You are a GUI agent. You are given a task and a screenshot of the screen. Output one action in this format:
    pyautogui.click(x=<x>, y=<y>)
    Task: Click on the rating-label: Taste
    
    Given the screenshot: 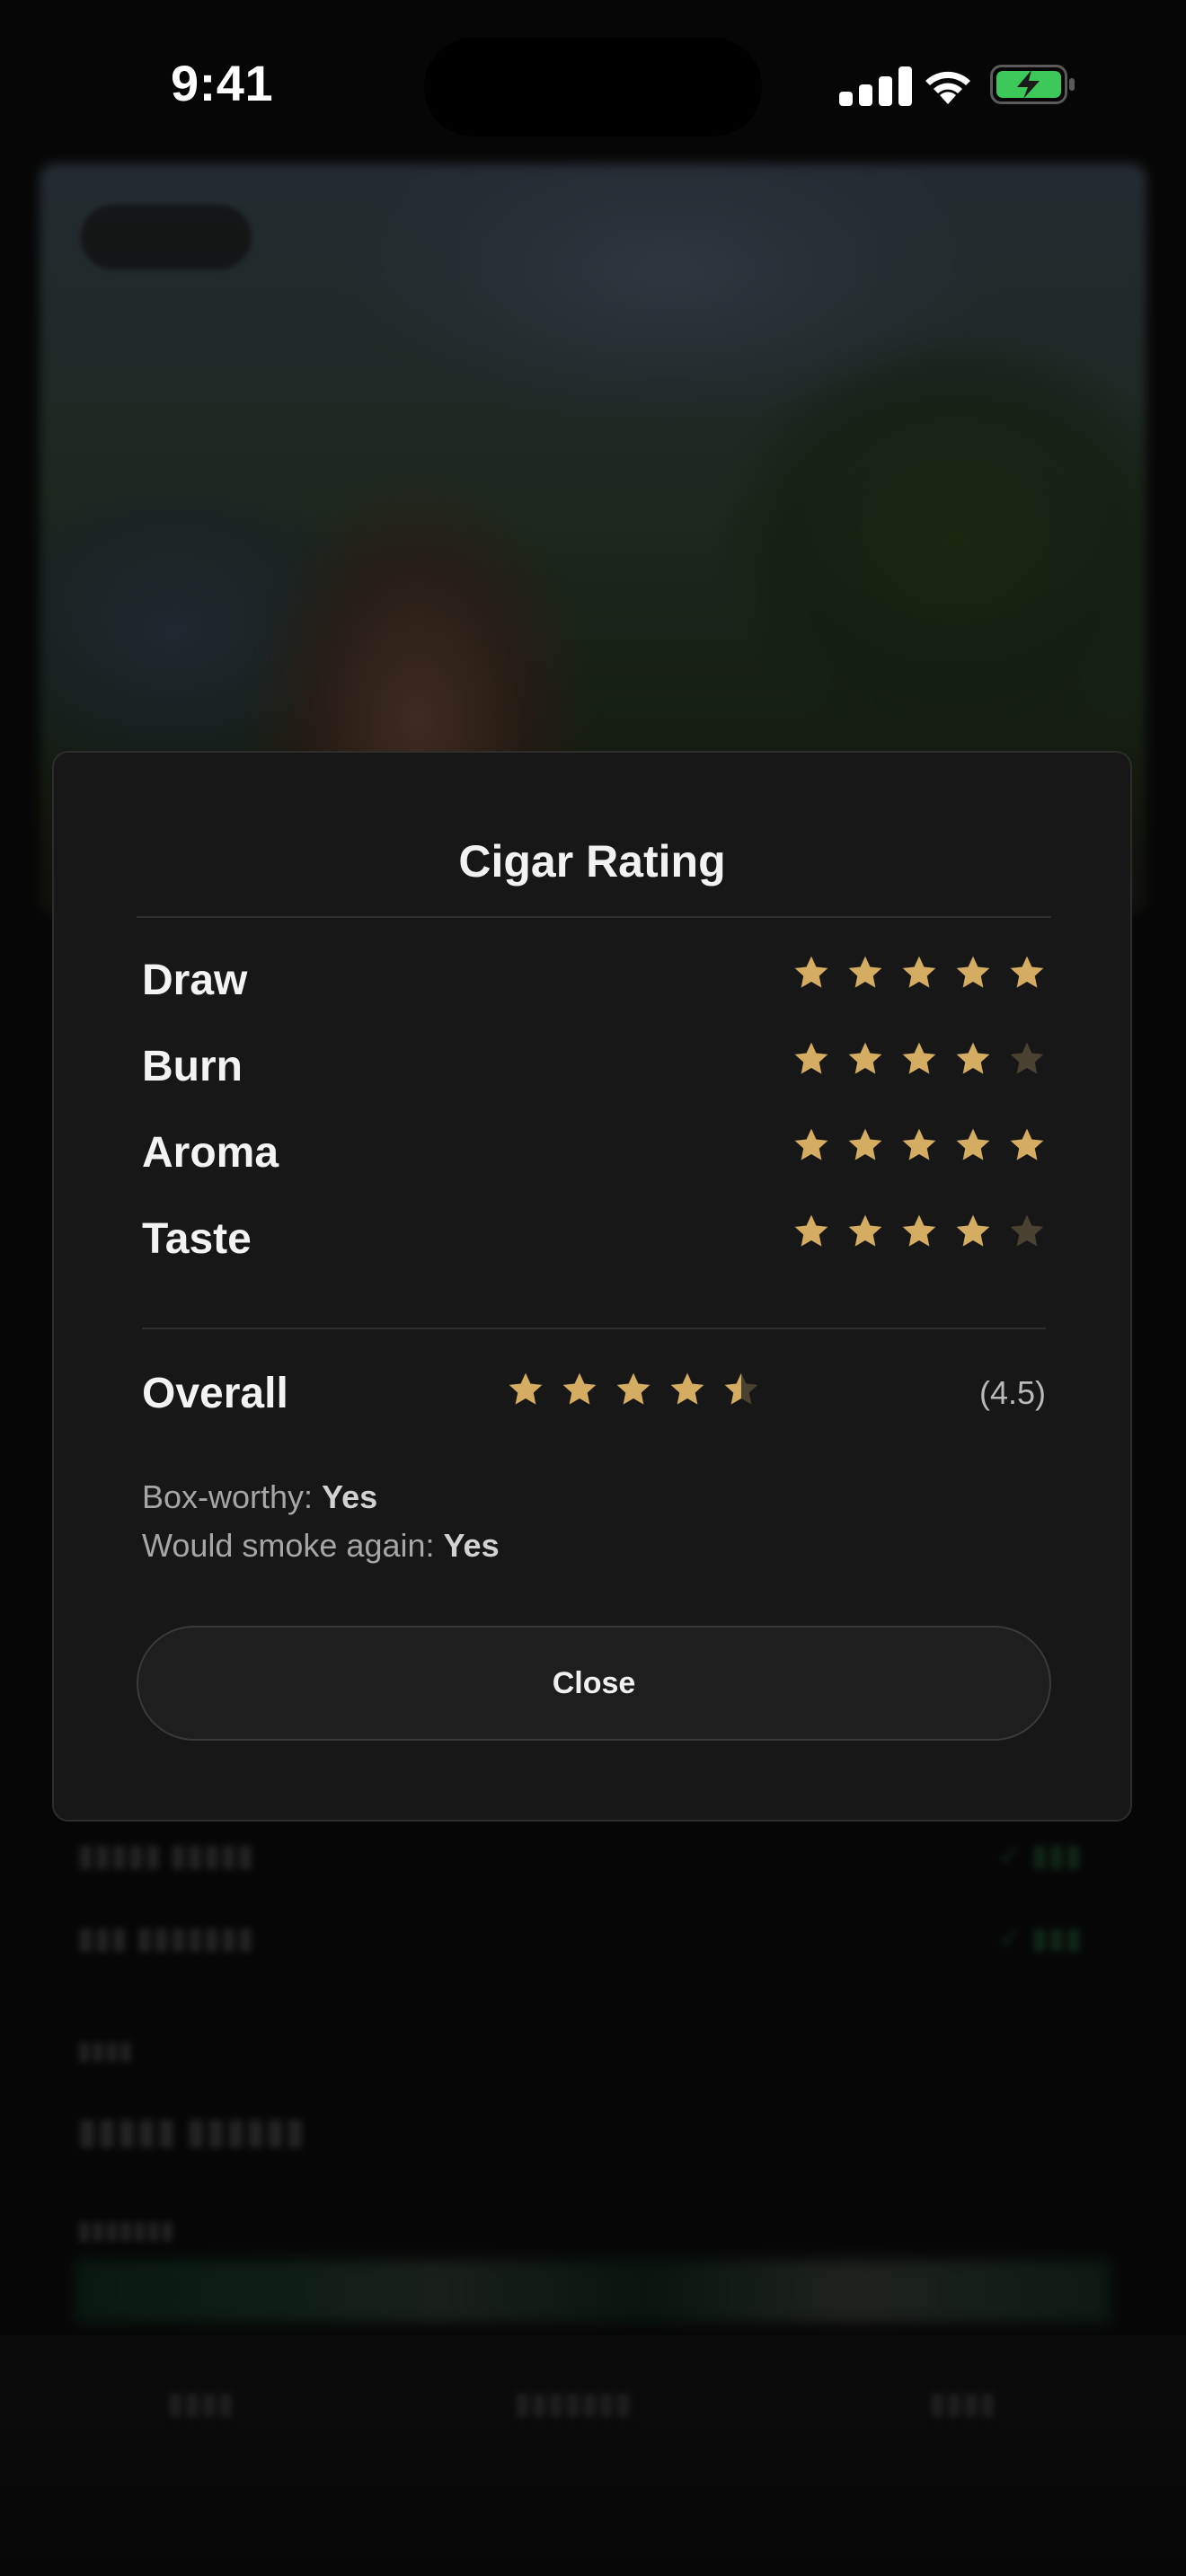 What is the action you would take?
    pyautogui.click(x=197, y=1239)
    